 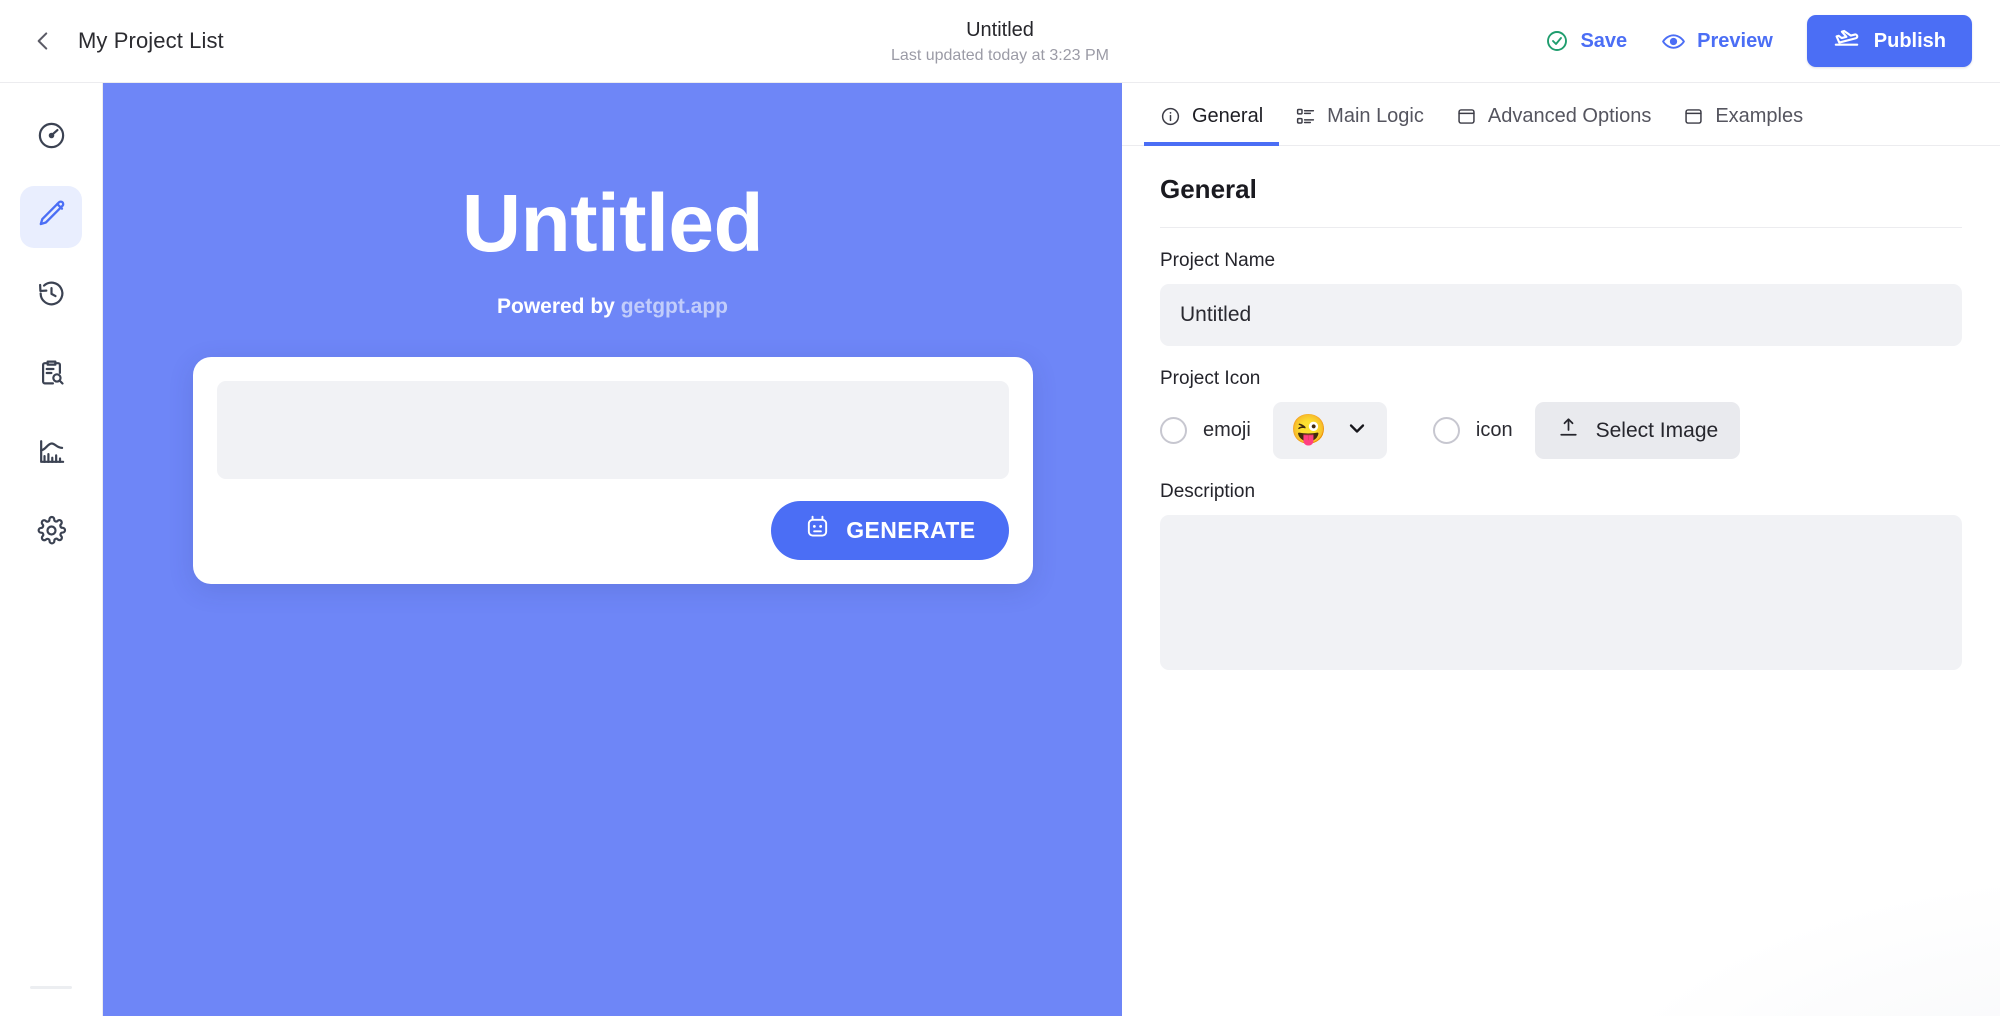 I want to click on preview-label: Preview, so click(x=1735, y=40).